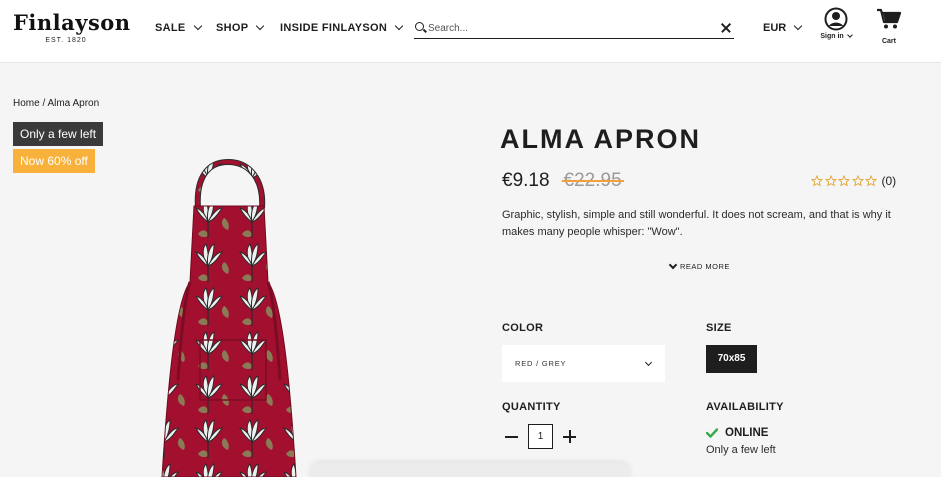 This screenshot has height=477, width=941. Describe the element at coordinates (889, 181) in the screenshot. I see `review-count: (0)` at that location.